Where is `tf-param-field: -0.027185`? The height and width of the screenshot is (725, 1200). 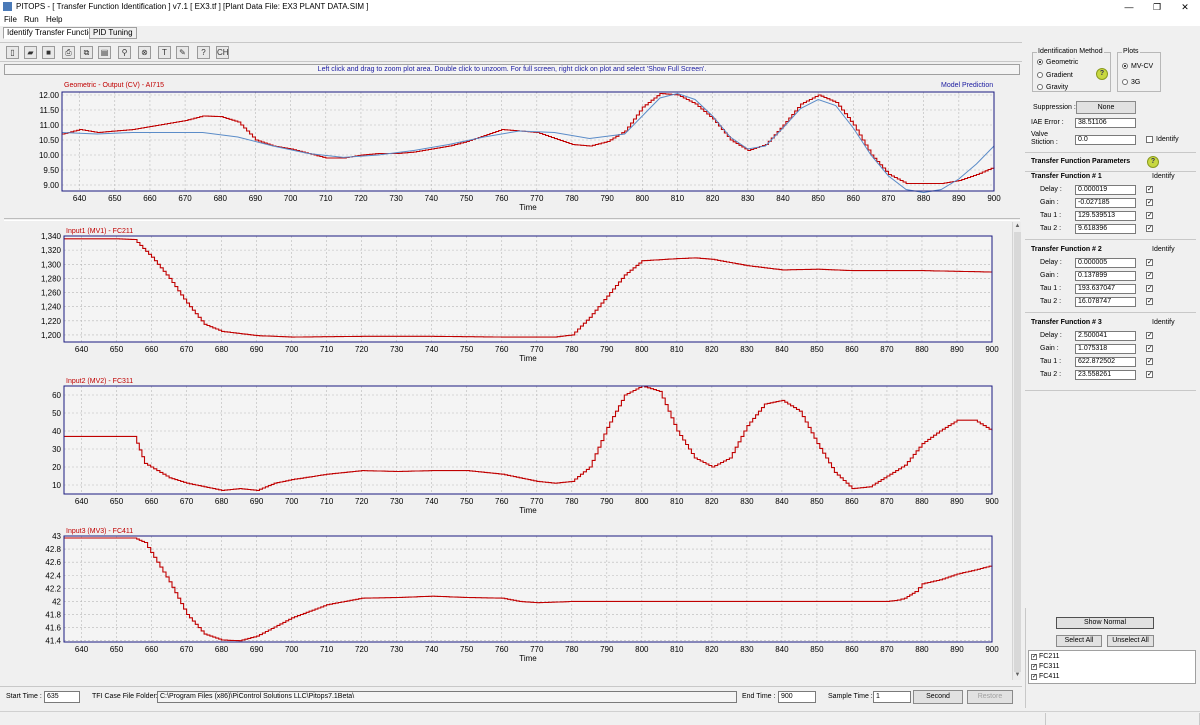 tf-param-field: -0.027185 is located at coordinates (1105, 203).